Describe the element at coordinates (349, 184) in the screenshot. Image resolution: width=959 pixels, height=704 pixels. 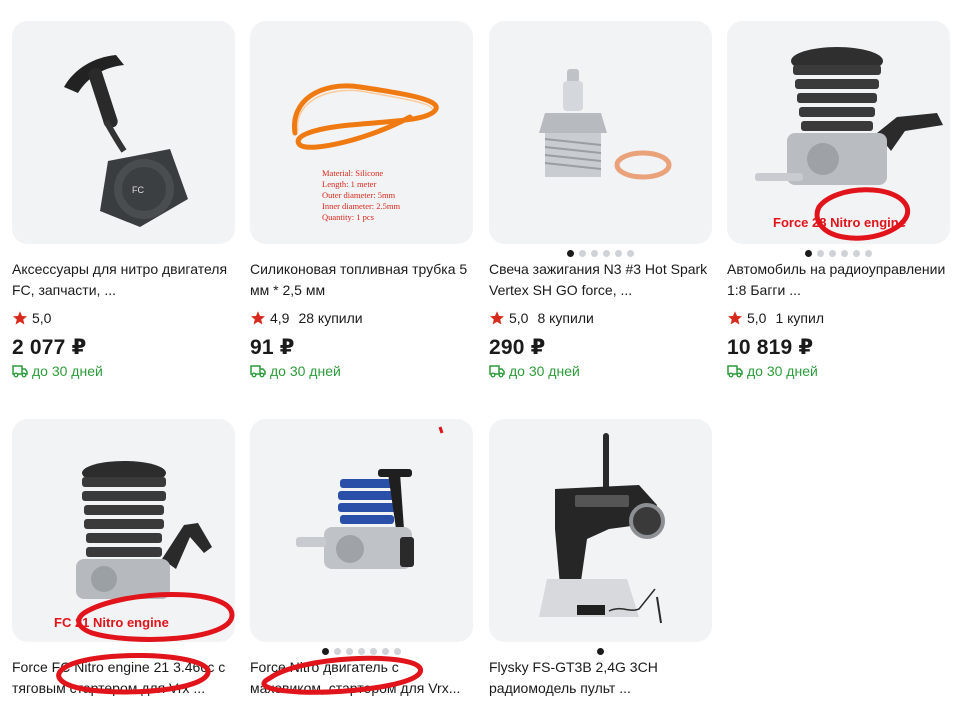
I see `tube-length-text: Length: 1 meter` at that location.